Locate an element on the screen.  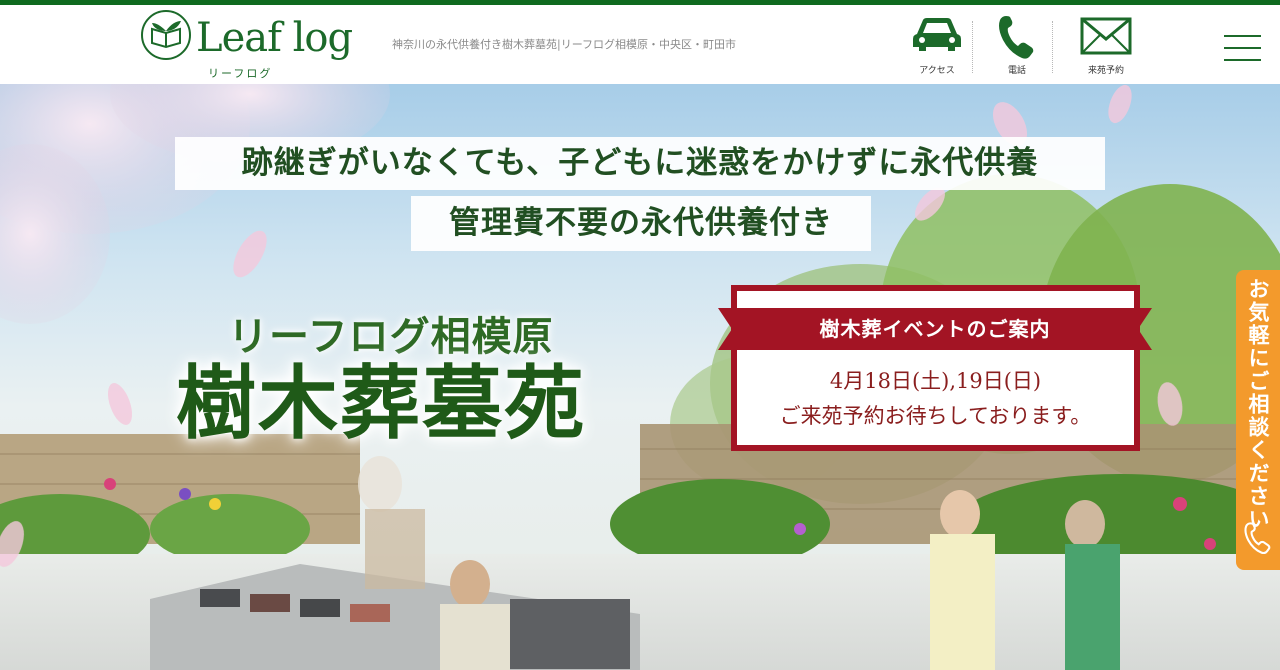
leaf-book-logo-icon is located at coordinates (166, 35).